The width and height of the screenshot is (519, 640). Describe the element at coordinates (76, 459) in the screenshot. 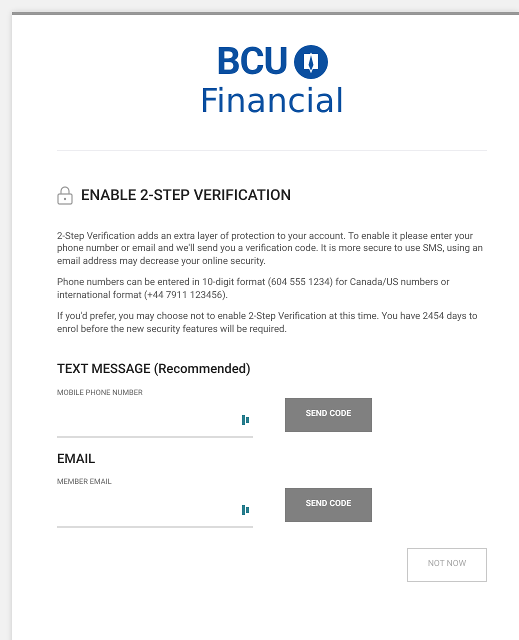

I see `section-heading: EMAIL` at that location.